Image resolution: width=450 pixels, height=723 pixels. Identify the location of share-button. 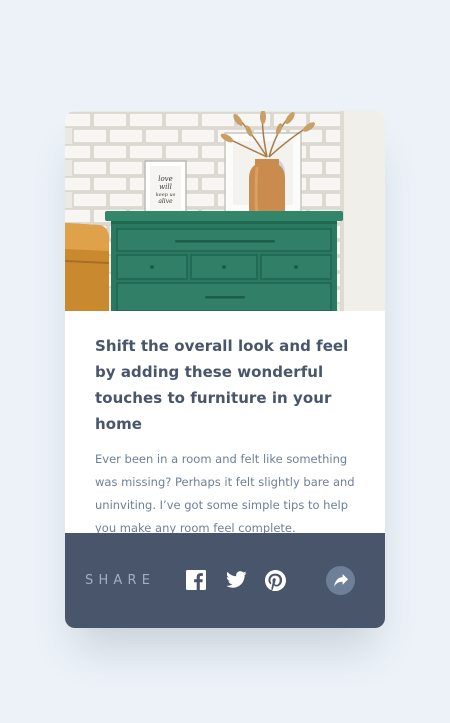
(340, 580).